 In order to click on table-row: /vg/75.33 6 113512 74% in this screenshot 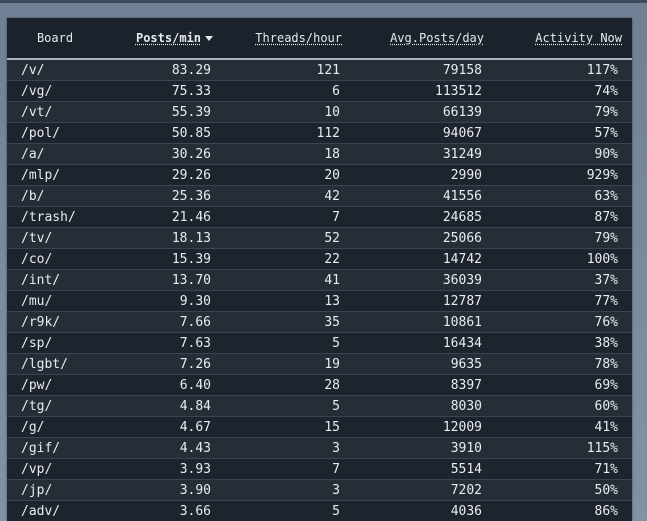, I will do `click(319, 91)`.